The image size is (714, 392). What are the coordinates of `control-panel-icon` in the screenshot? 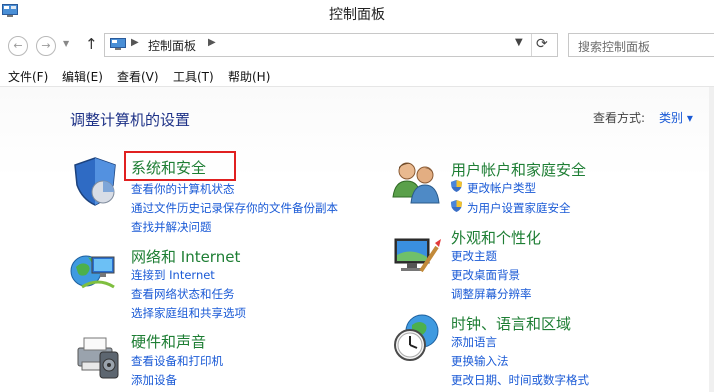 It's located at (118, 44).